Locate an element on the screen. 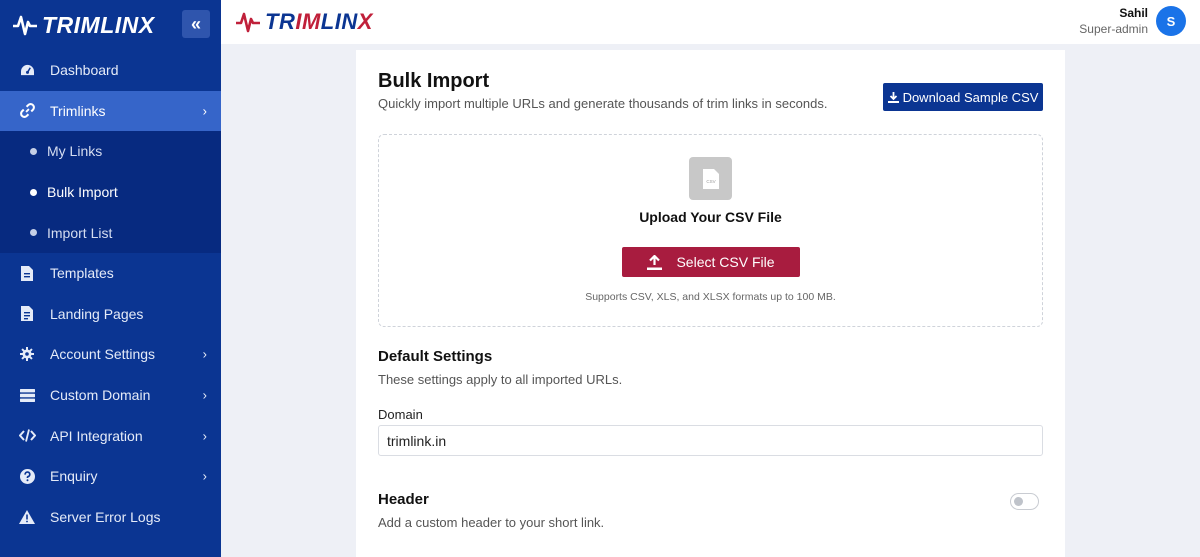 The height and width of the screenshot is (557, 1200). sidebar-collapse-button: « is located at coordinates (196, 24).